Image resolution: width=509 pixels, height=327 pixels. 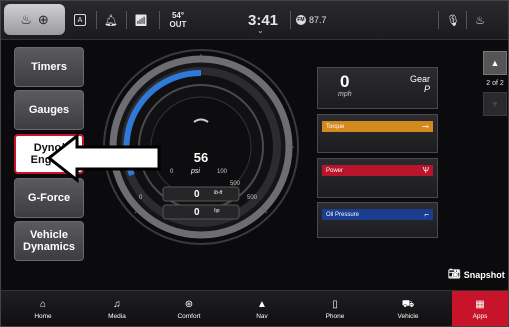 I want to click on torque-bar: Torque ⊸, so click(x=377, y=126).